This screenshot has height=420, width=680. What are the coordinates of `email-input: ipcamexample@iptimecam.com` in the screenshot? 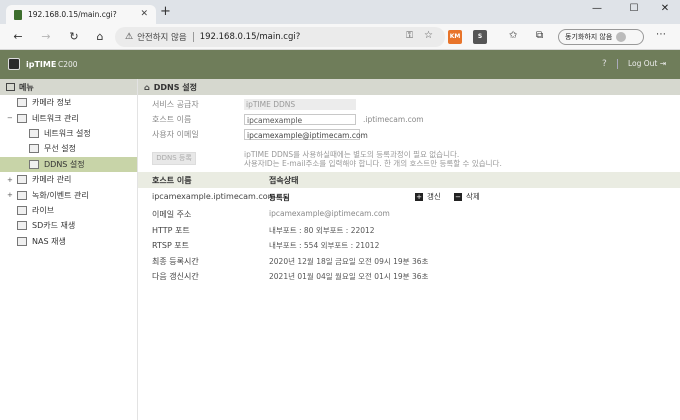 It's located at (306, 134).